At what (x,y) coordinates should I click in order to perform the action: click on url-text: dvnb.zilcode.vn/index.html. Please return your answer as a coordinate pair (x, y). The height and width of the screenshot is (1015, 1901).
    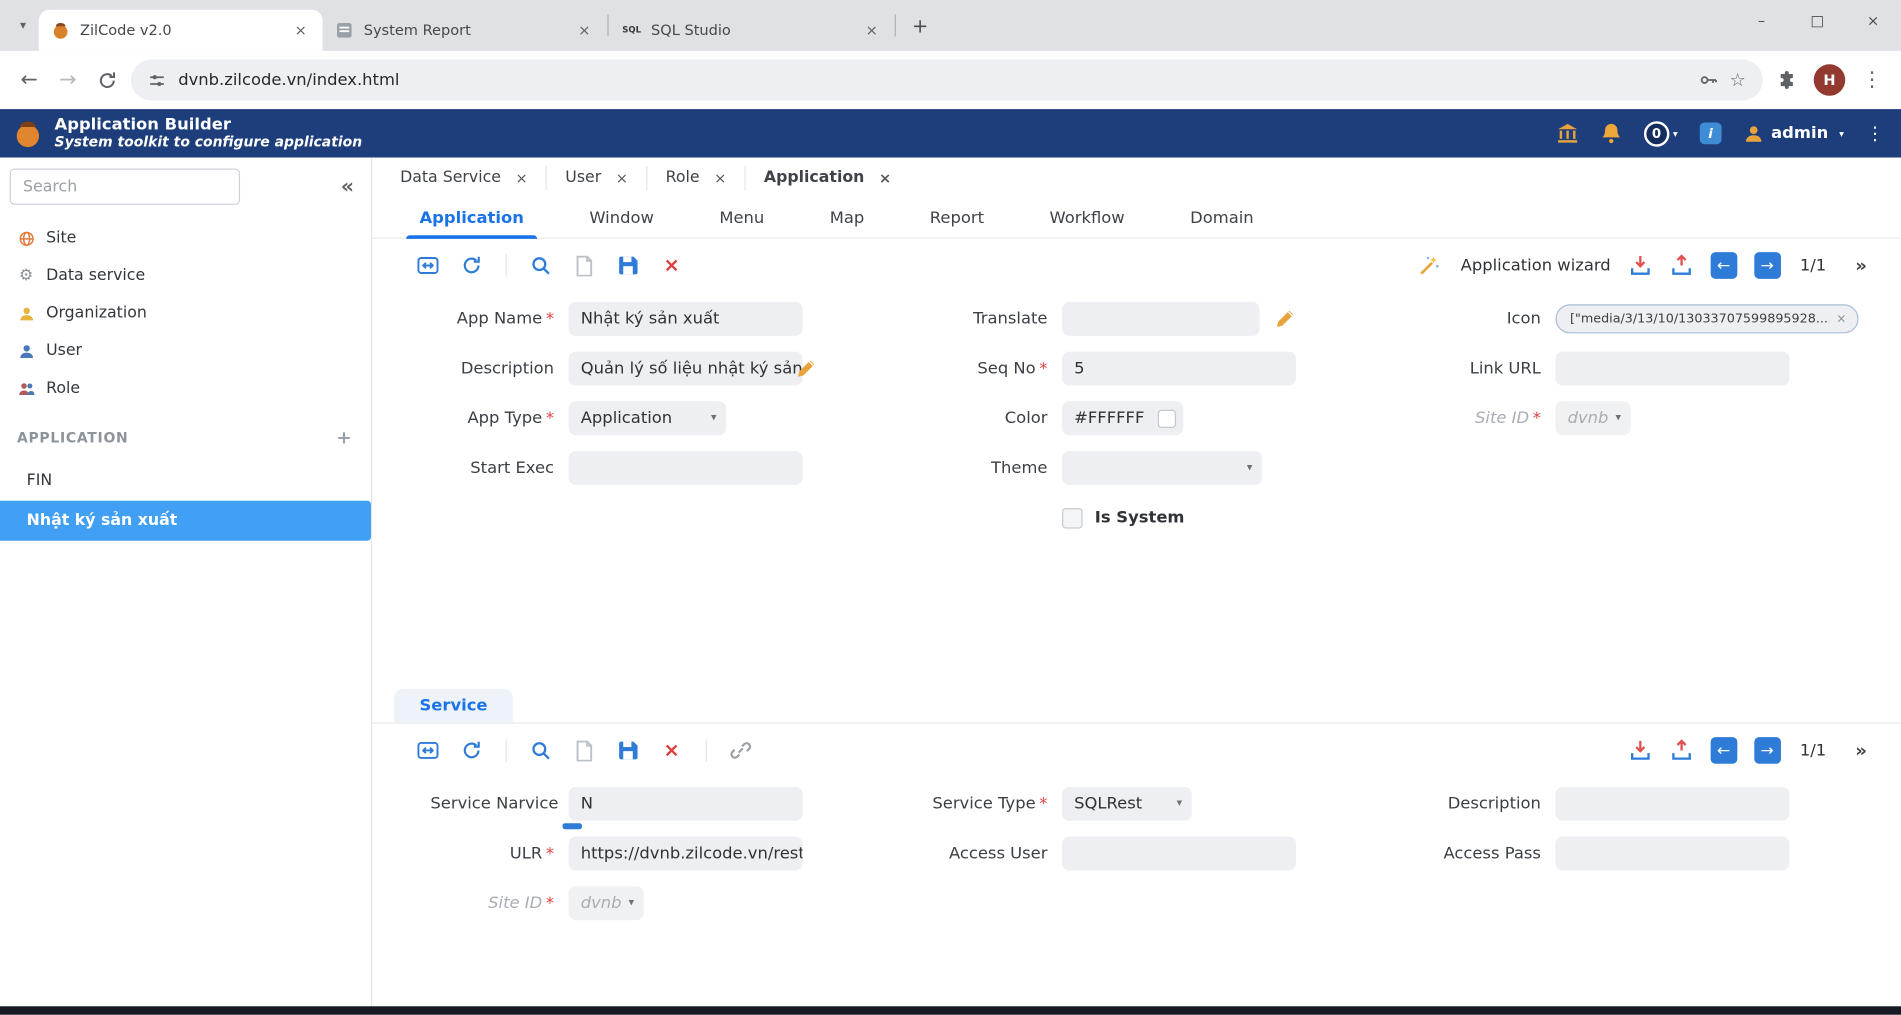
    Looking at the image, I should click on (932, 79).